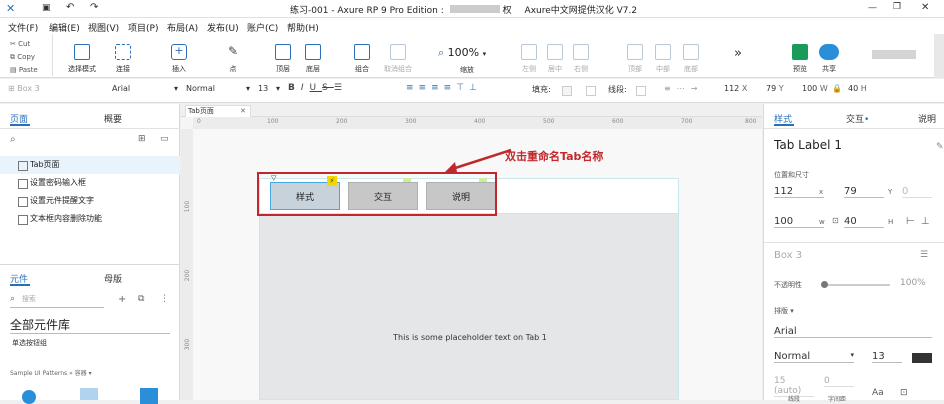 The width and height of the screenshot is (944, 404). I want to click on menu-account: 账户(C), so click(262, 27).